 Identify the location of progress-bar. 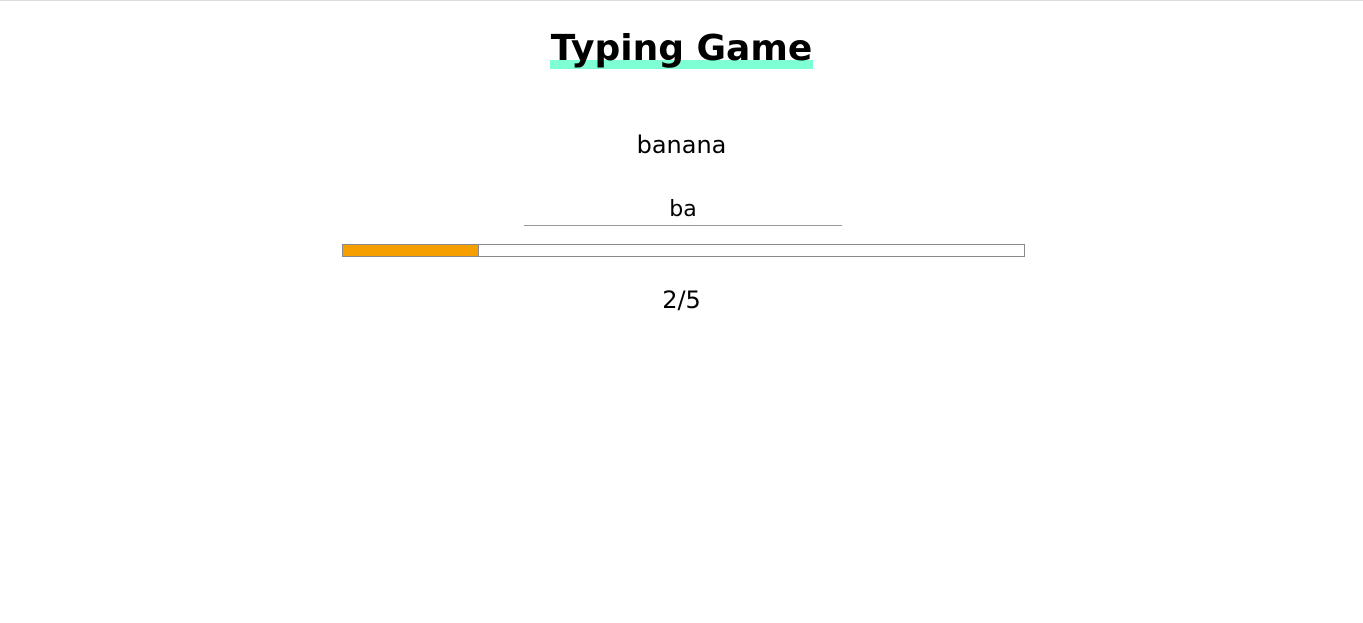
(683, 250).